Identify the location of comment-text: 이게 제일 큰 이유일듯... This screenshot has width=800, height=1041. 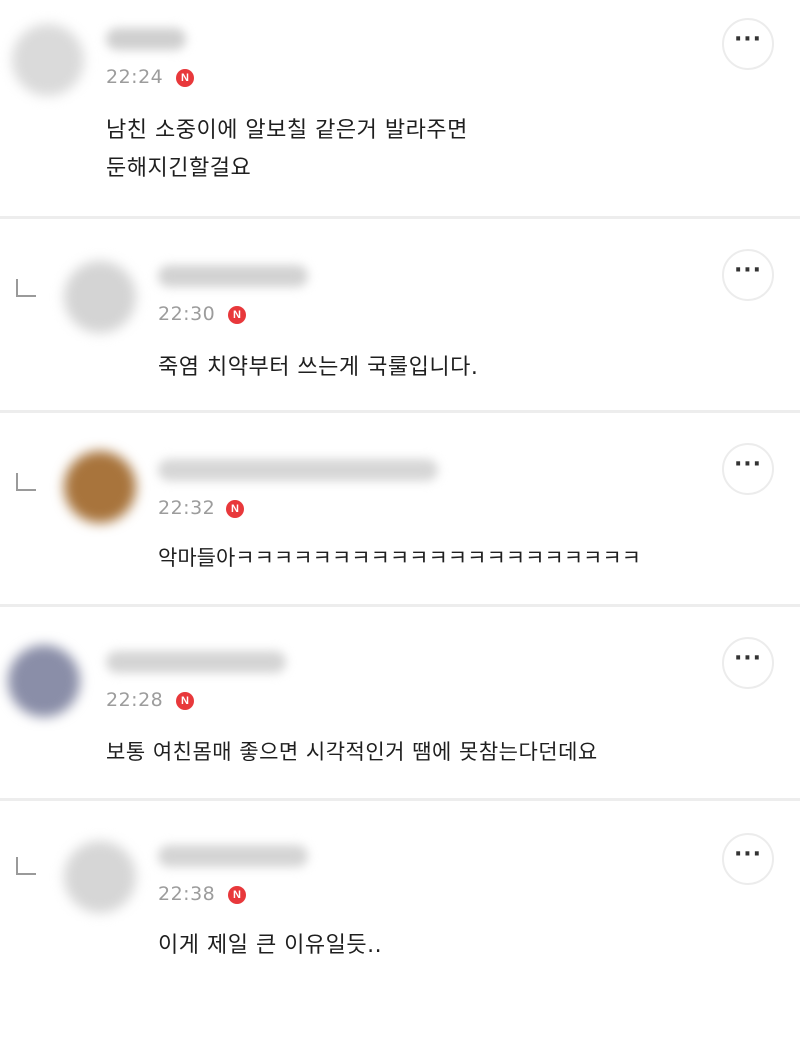
(270, 945).